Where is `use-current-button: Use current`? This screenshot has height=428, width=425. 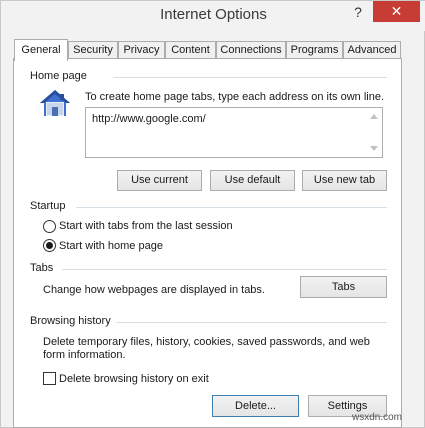
use-current-button: Use current is located at coordinates (159, 180).